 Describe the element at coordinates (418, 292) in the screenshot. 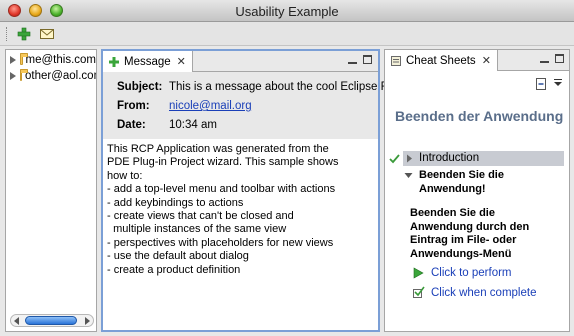

I see `complete-check-icon` at that location.